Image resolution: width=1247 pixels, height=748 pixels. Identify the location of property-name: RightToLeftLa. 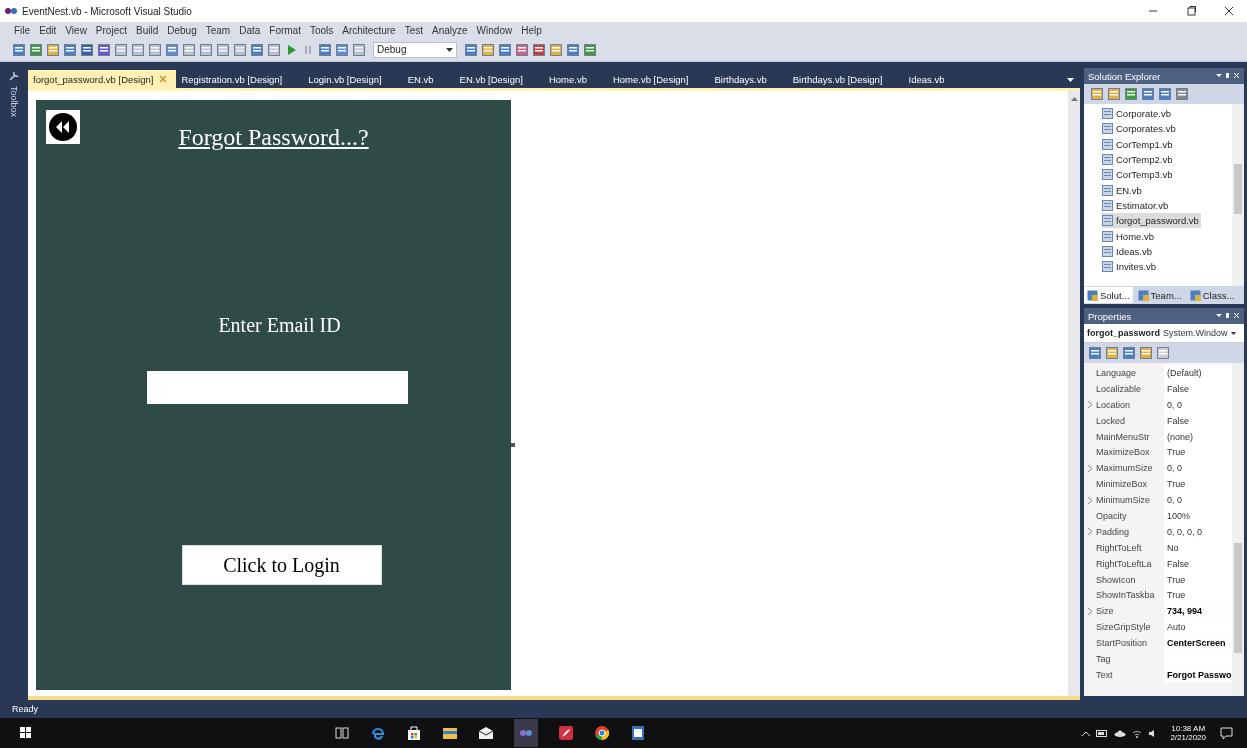
(1124, 564).